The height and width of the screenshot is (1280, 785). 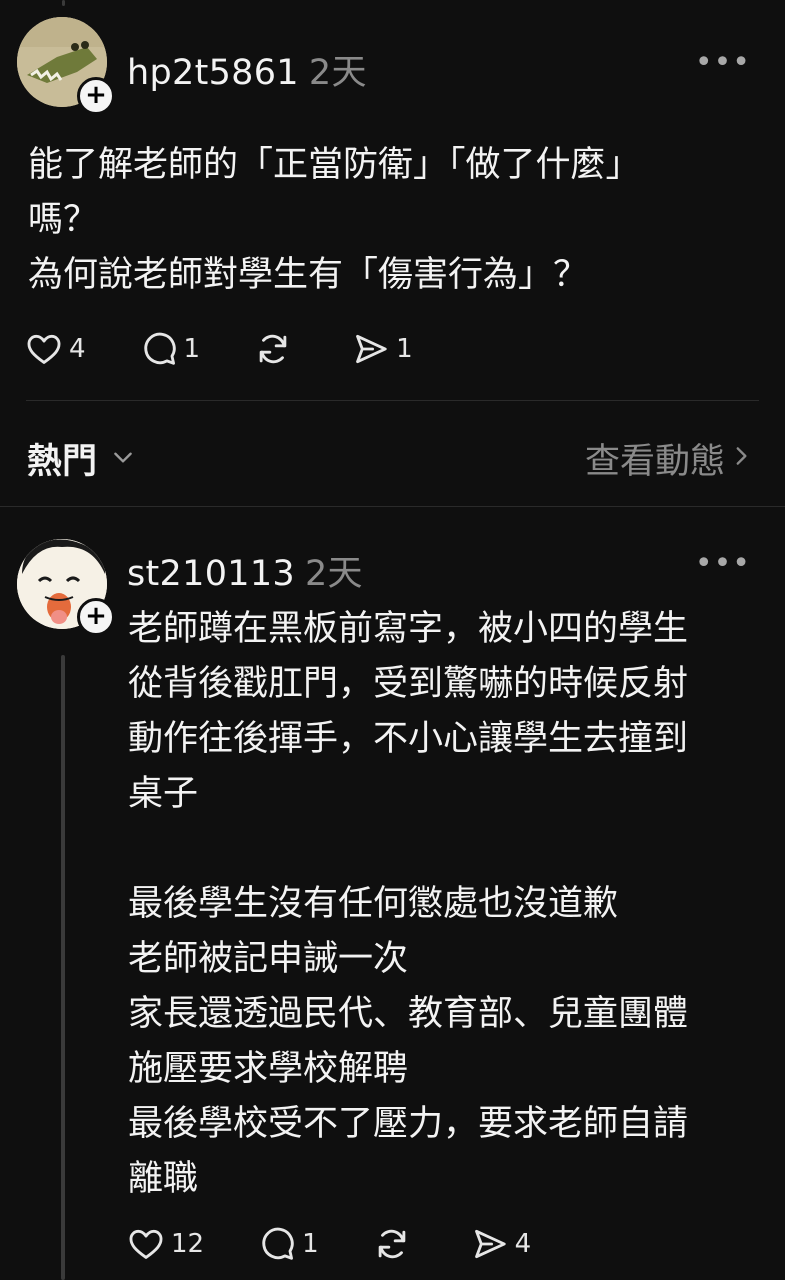 I want to click on sort-dropdown: 熱門, so click(x=62, y=458).